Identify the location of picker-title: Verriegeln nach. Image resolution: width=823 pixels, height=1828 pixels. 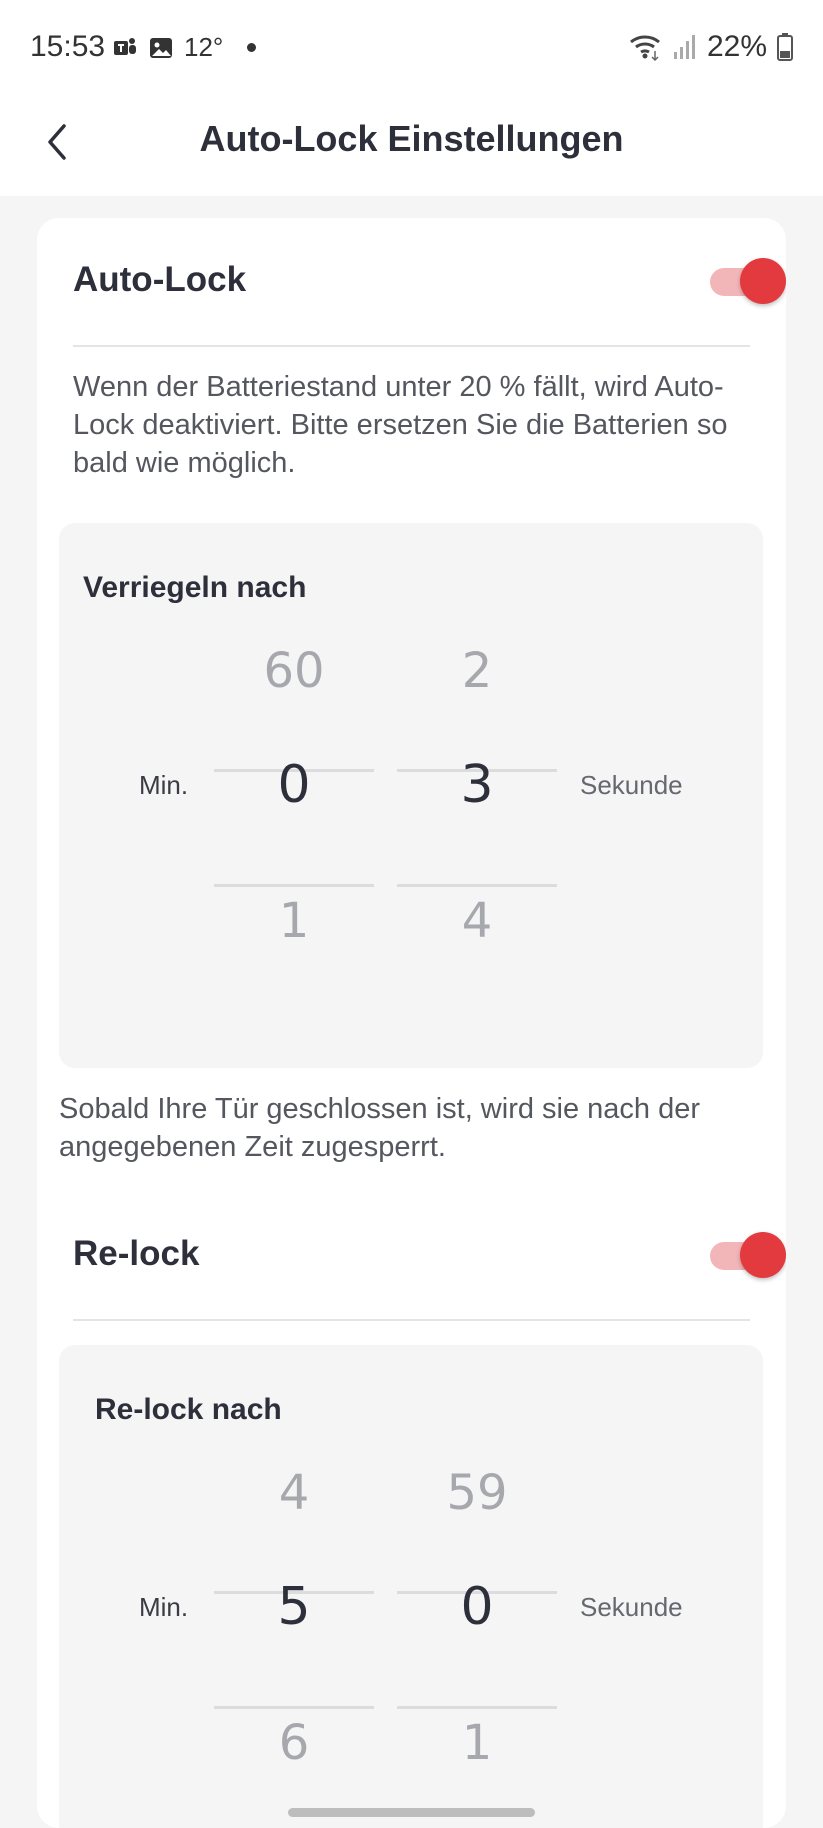
(195, 587).